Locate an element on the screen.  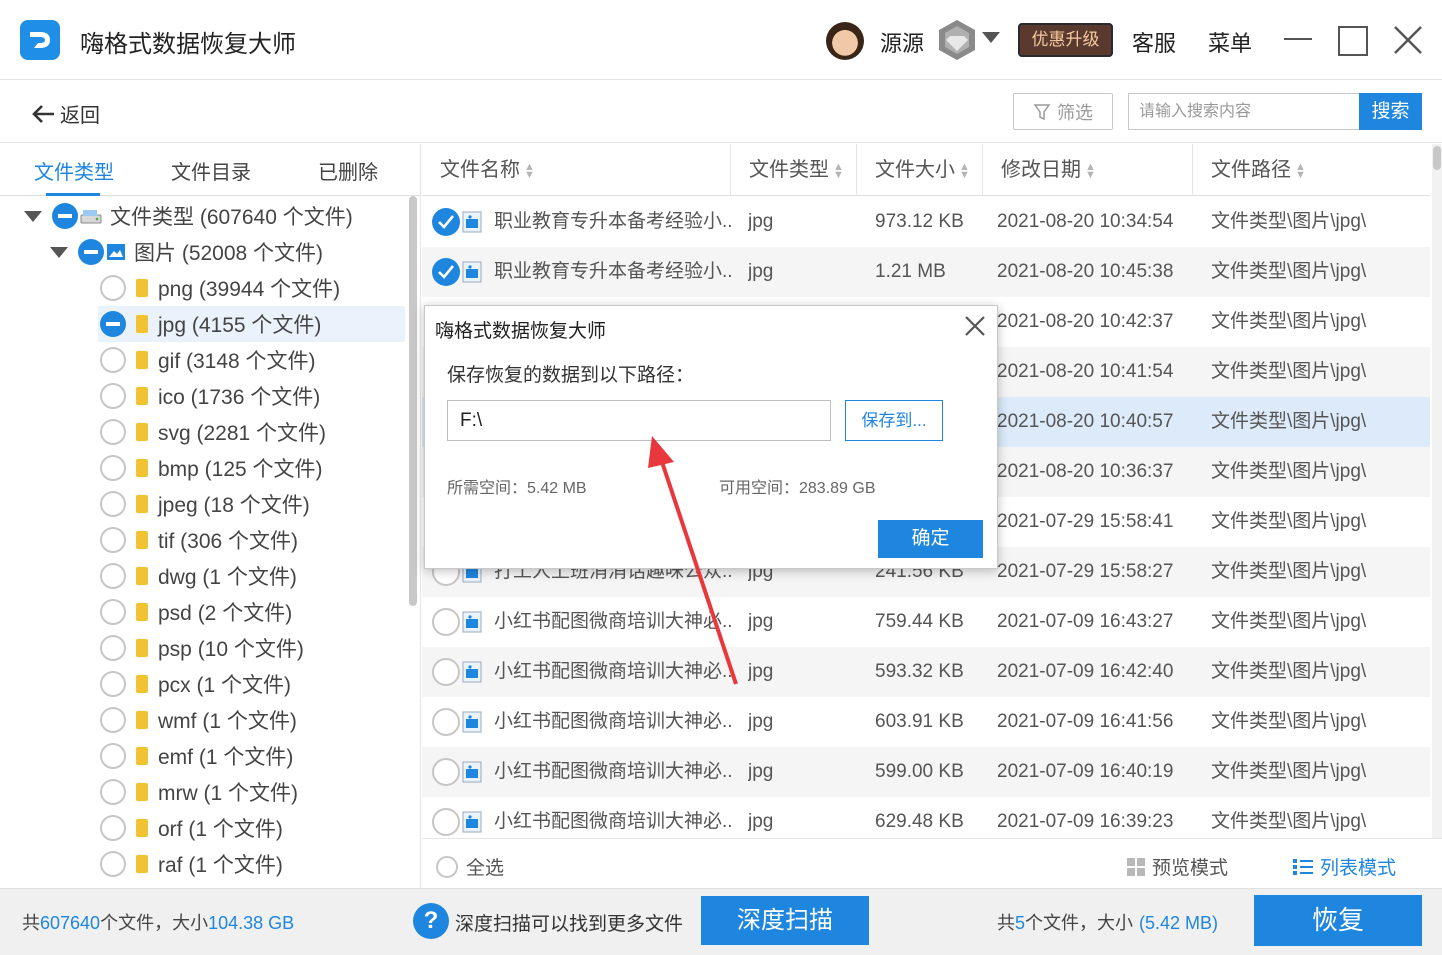
cell-file-path: 文件类型\图片\jpg\ is located at coordinates (1289, 471).